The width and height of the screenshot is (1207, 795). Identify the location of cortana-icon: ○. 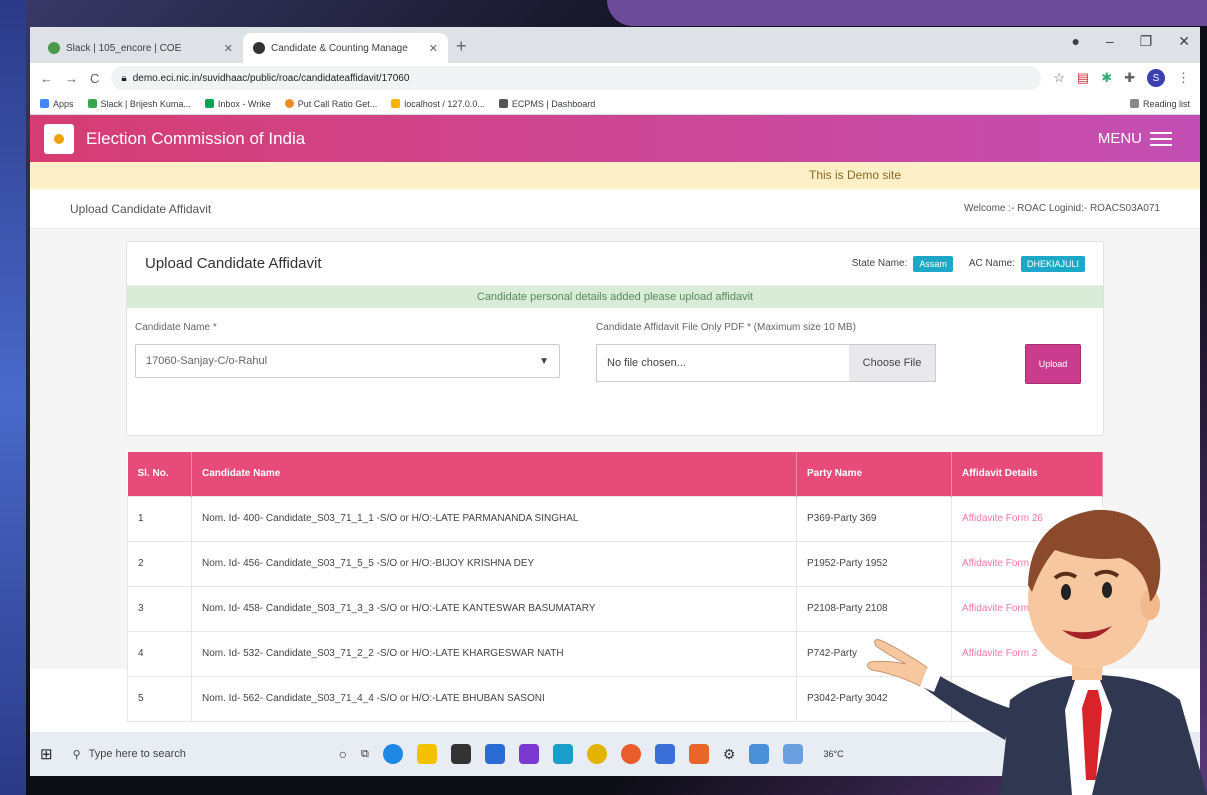
(343, 754).